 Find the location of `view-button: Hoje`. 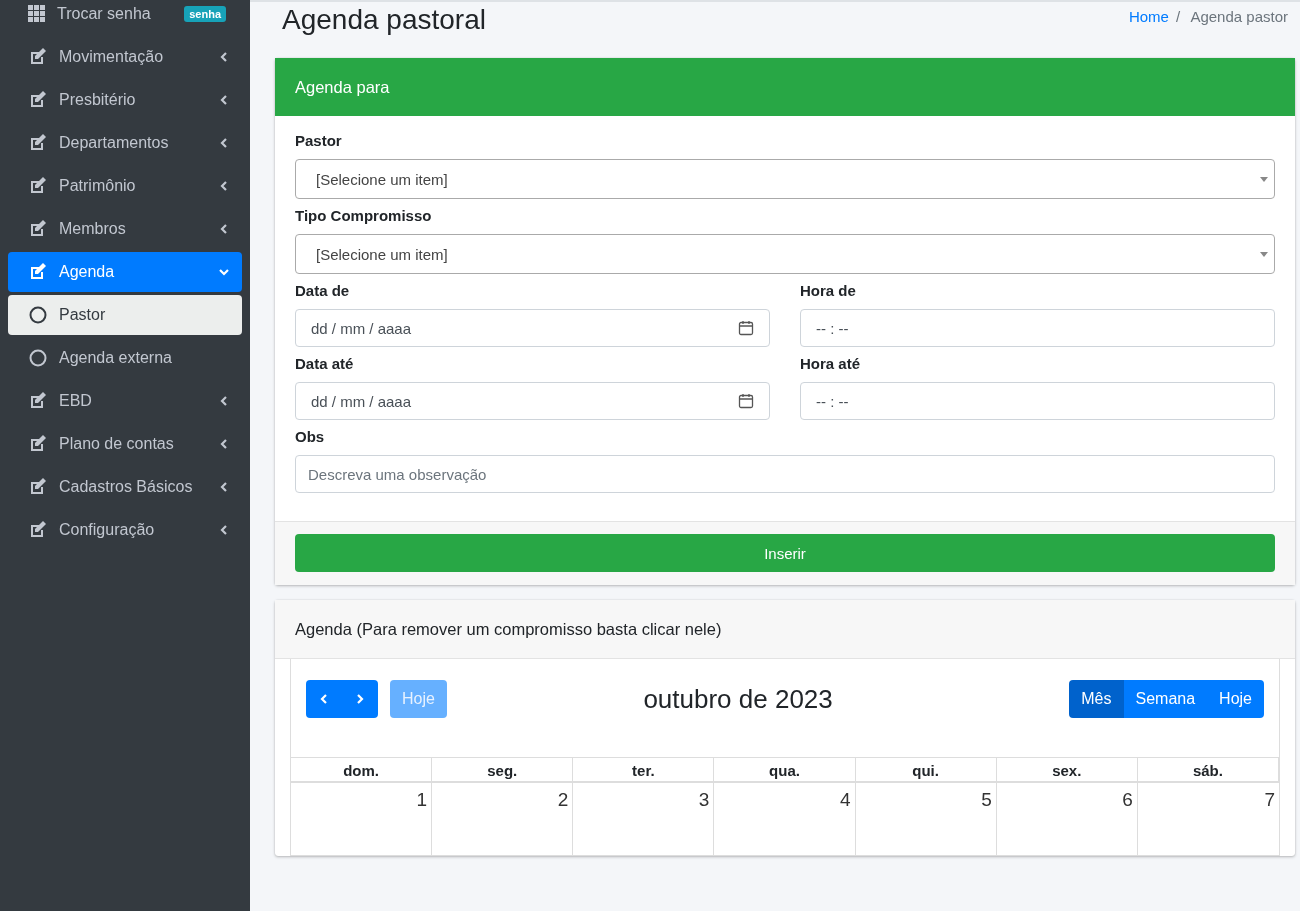

view-button: Hoje is located at coordinates (1235, 699).